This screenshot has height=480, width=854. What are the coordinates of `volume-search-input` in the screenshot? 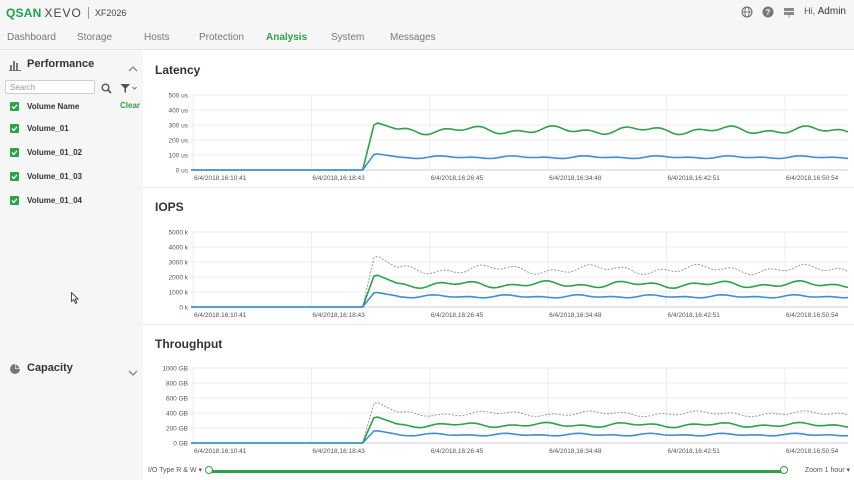 It's located at (50, 87).